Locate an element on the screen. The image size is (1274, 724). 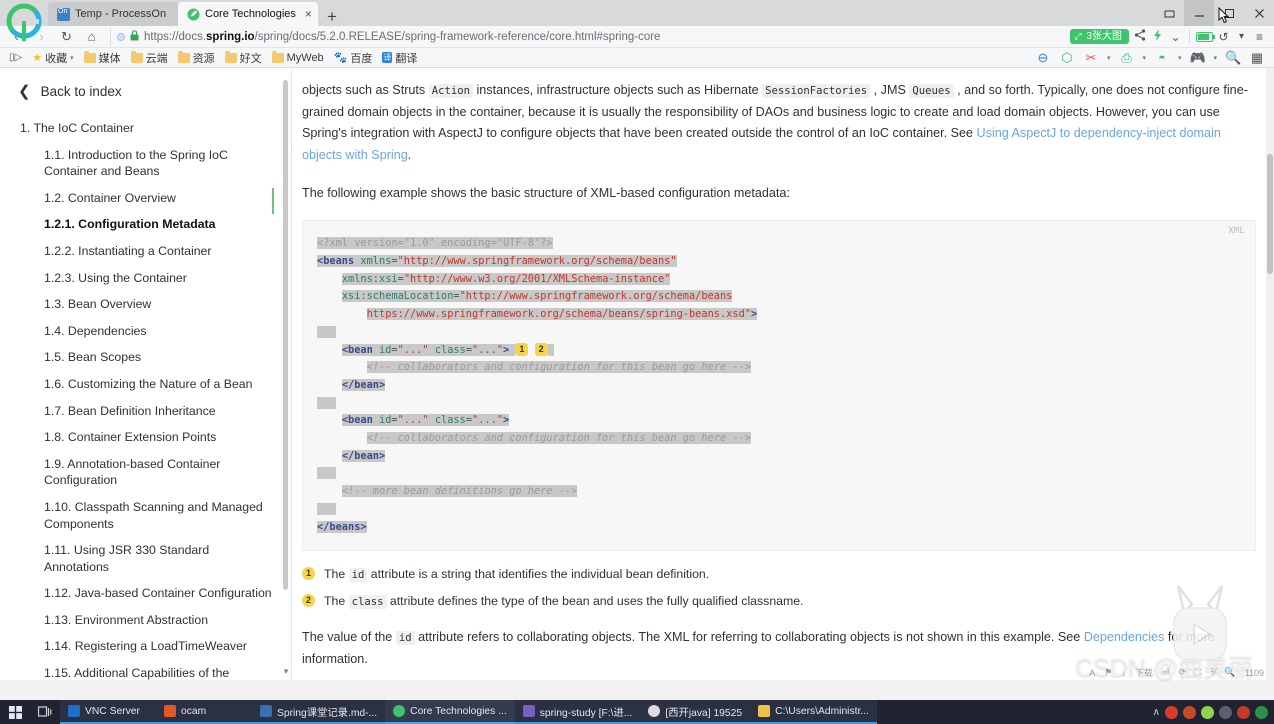
download-icon: ↓ is located at coordinates (1123, 673).